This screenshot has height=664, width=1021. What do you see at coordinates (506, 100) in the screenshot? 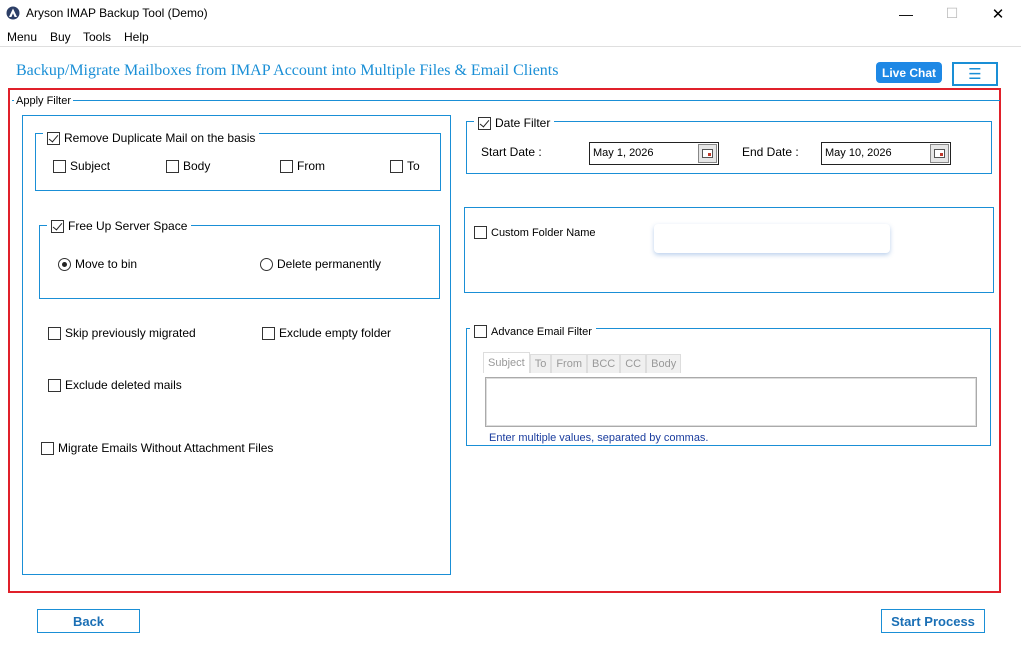
I see `apply-filter-divider` at bounding box center [506, 100].